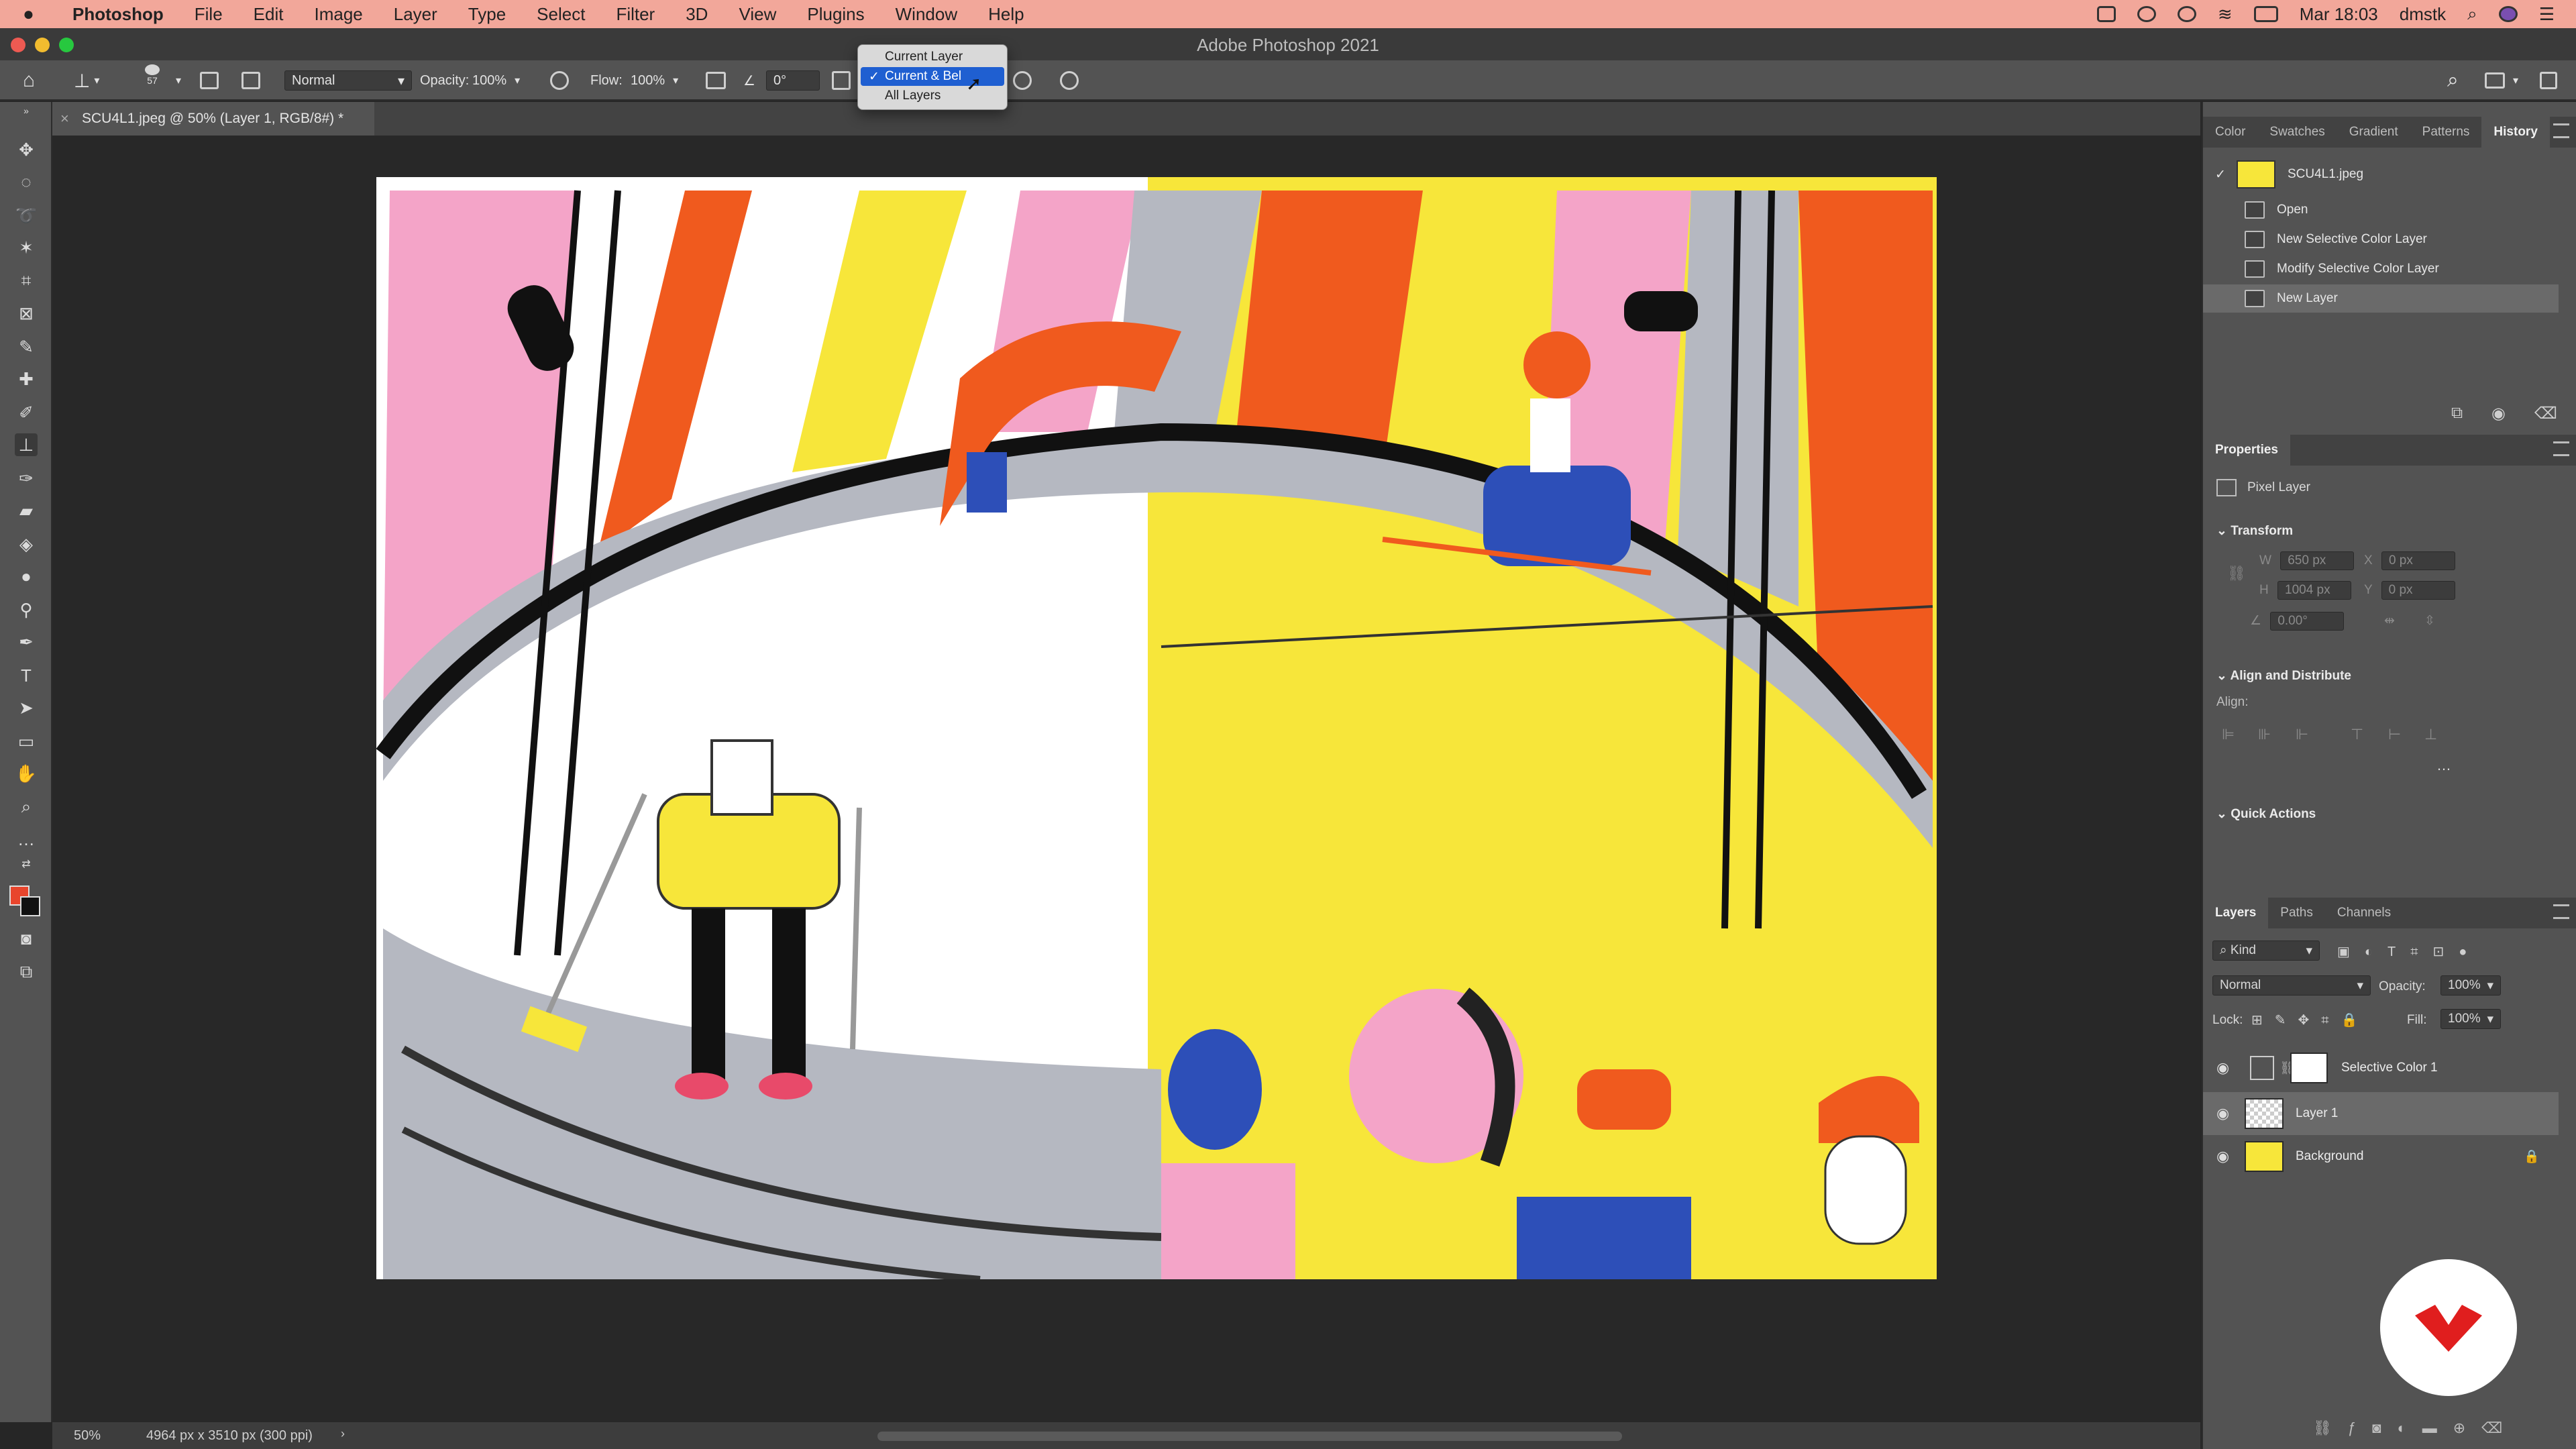  What do you see at coordinates (2302, 734) in the screenshot?
I see `align-right-icon: ⊩` at bounding box center [2302, 734].